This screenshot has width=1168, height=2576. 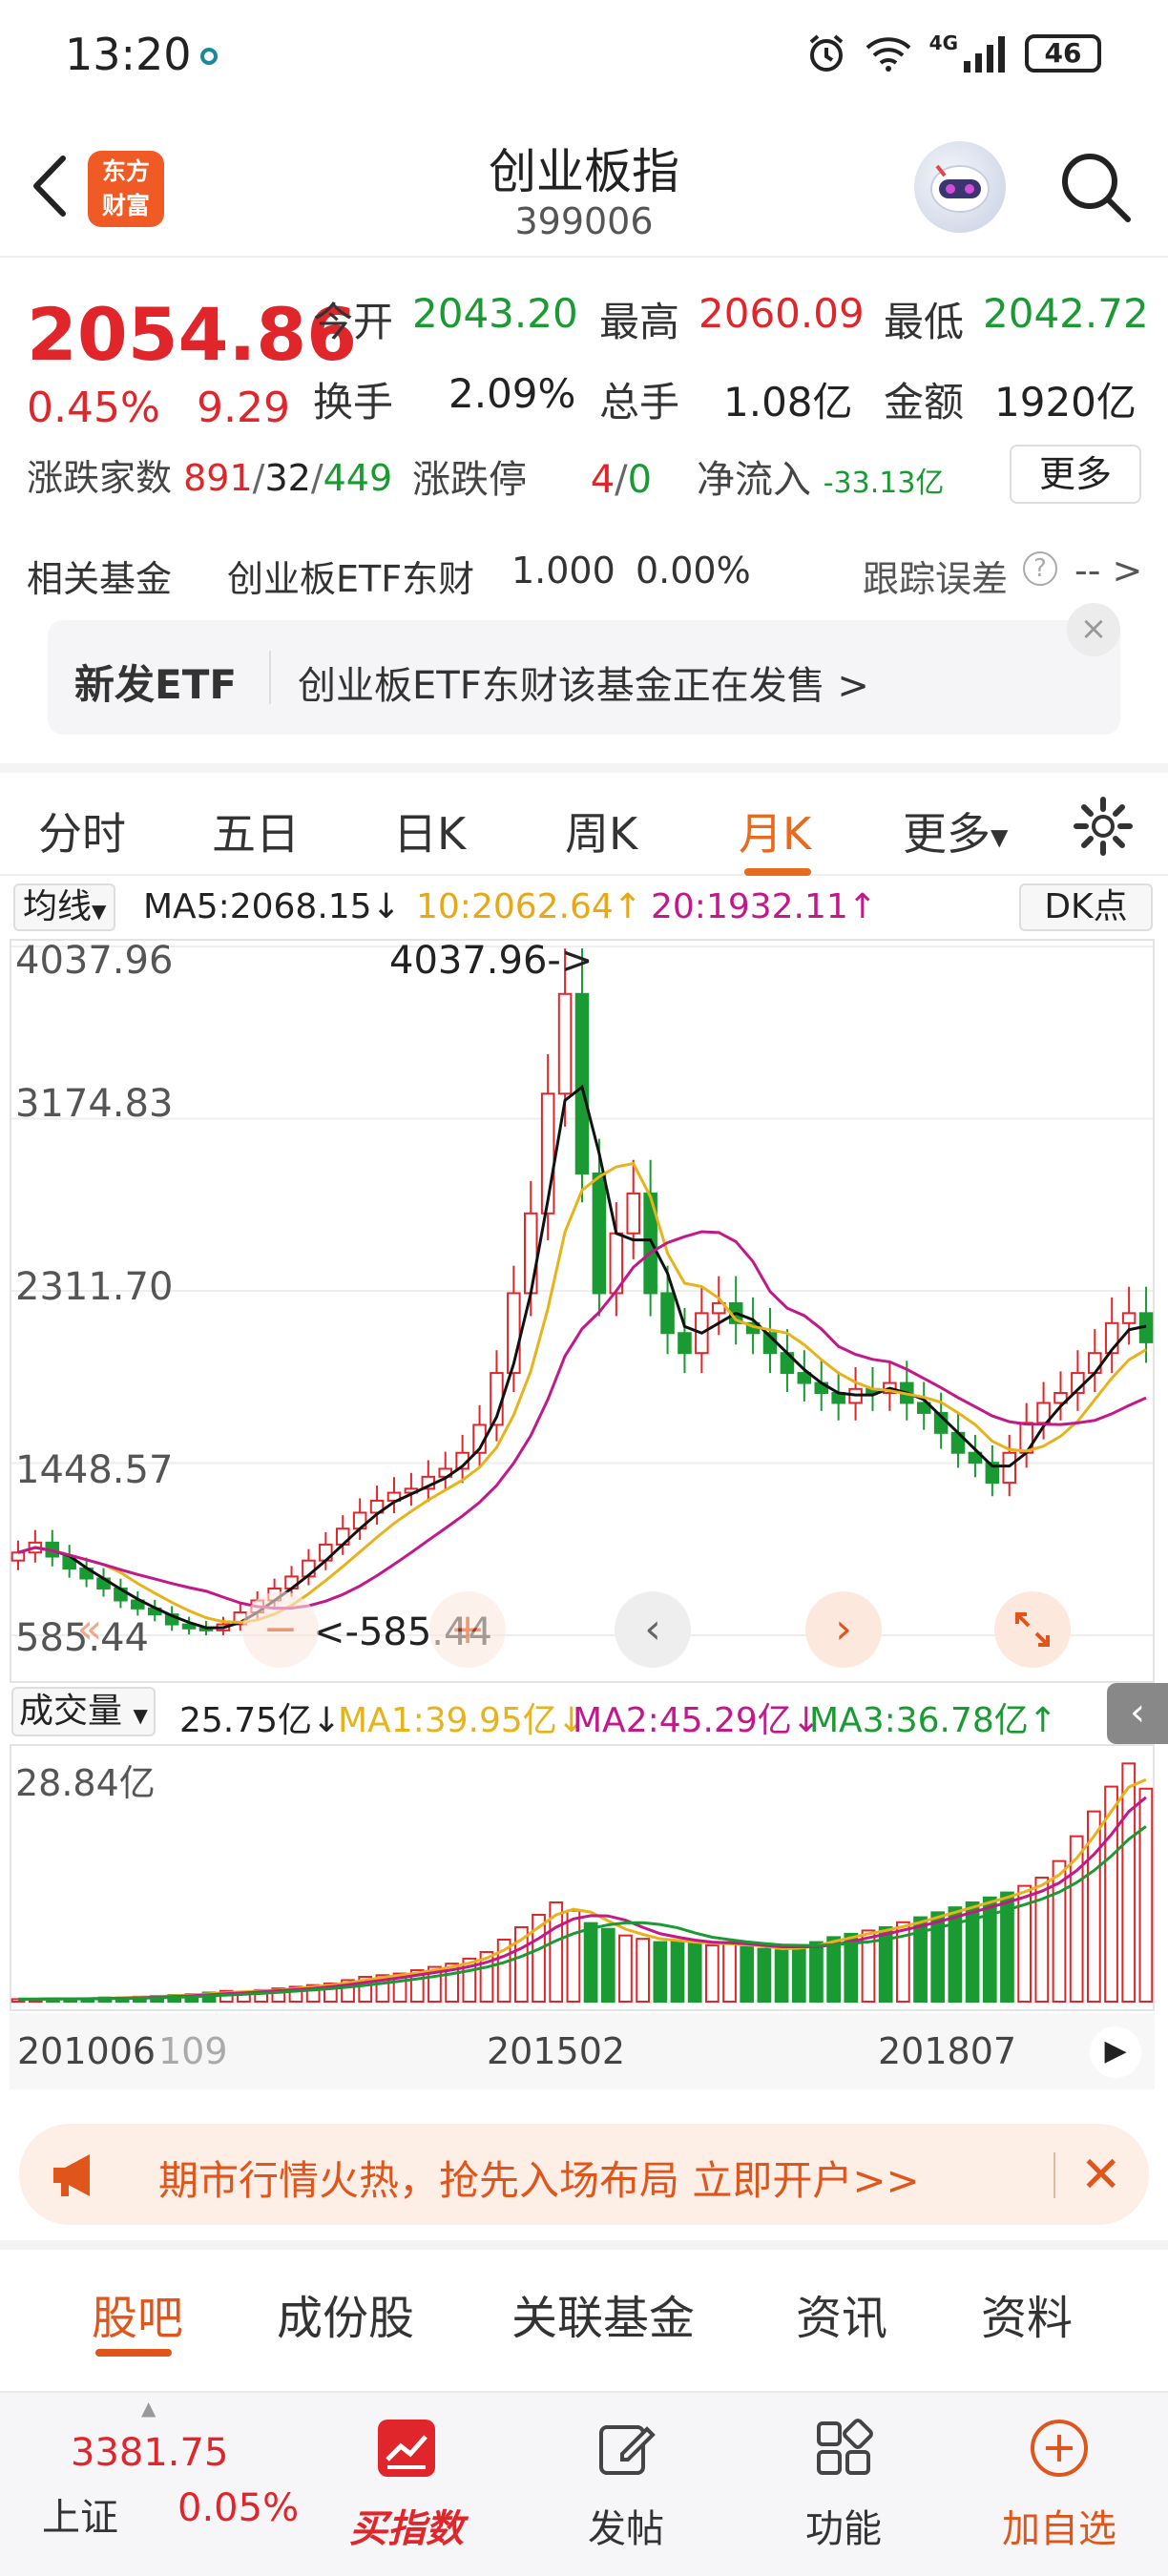 What do you see at coordinates (87, 2051) in the screenshot?
I see `date-label: 201006` at bounding box center [87, 2051].